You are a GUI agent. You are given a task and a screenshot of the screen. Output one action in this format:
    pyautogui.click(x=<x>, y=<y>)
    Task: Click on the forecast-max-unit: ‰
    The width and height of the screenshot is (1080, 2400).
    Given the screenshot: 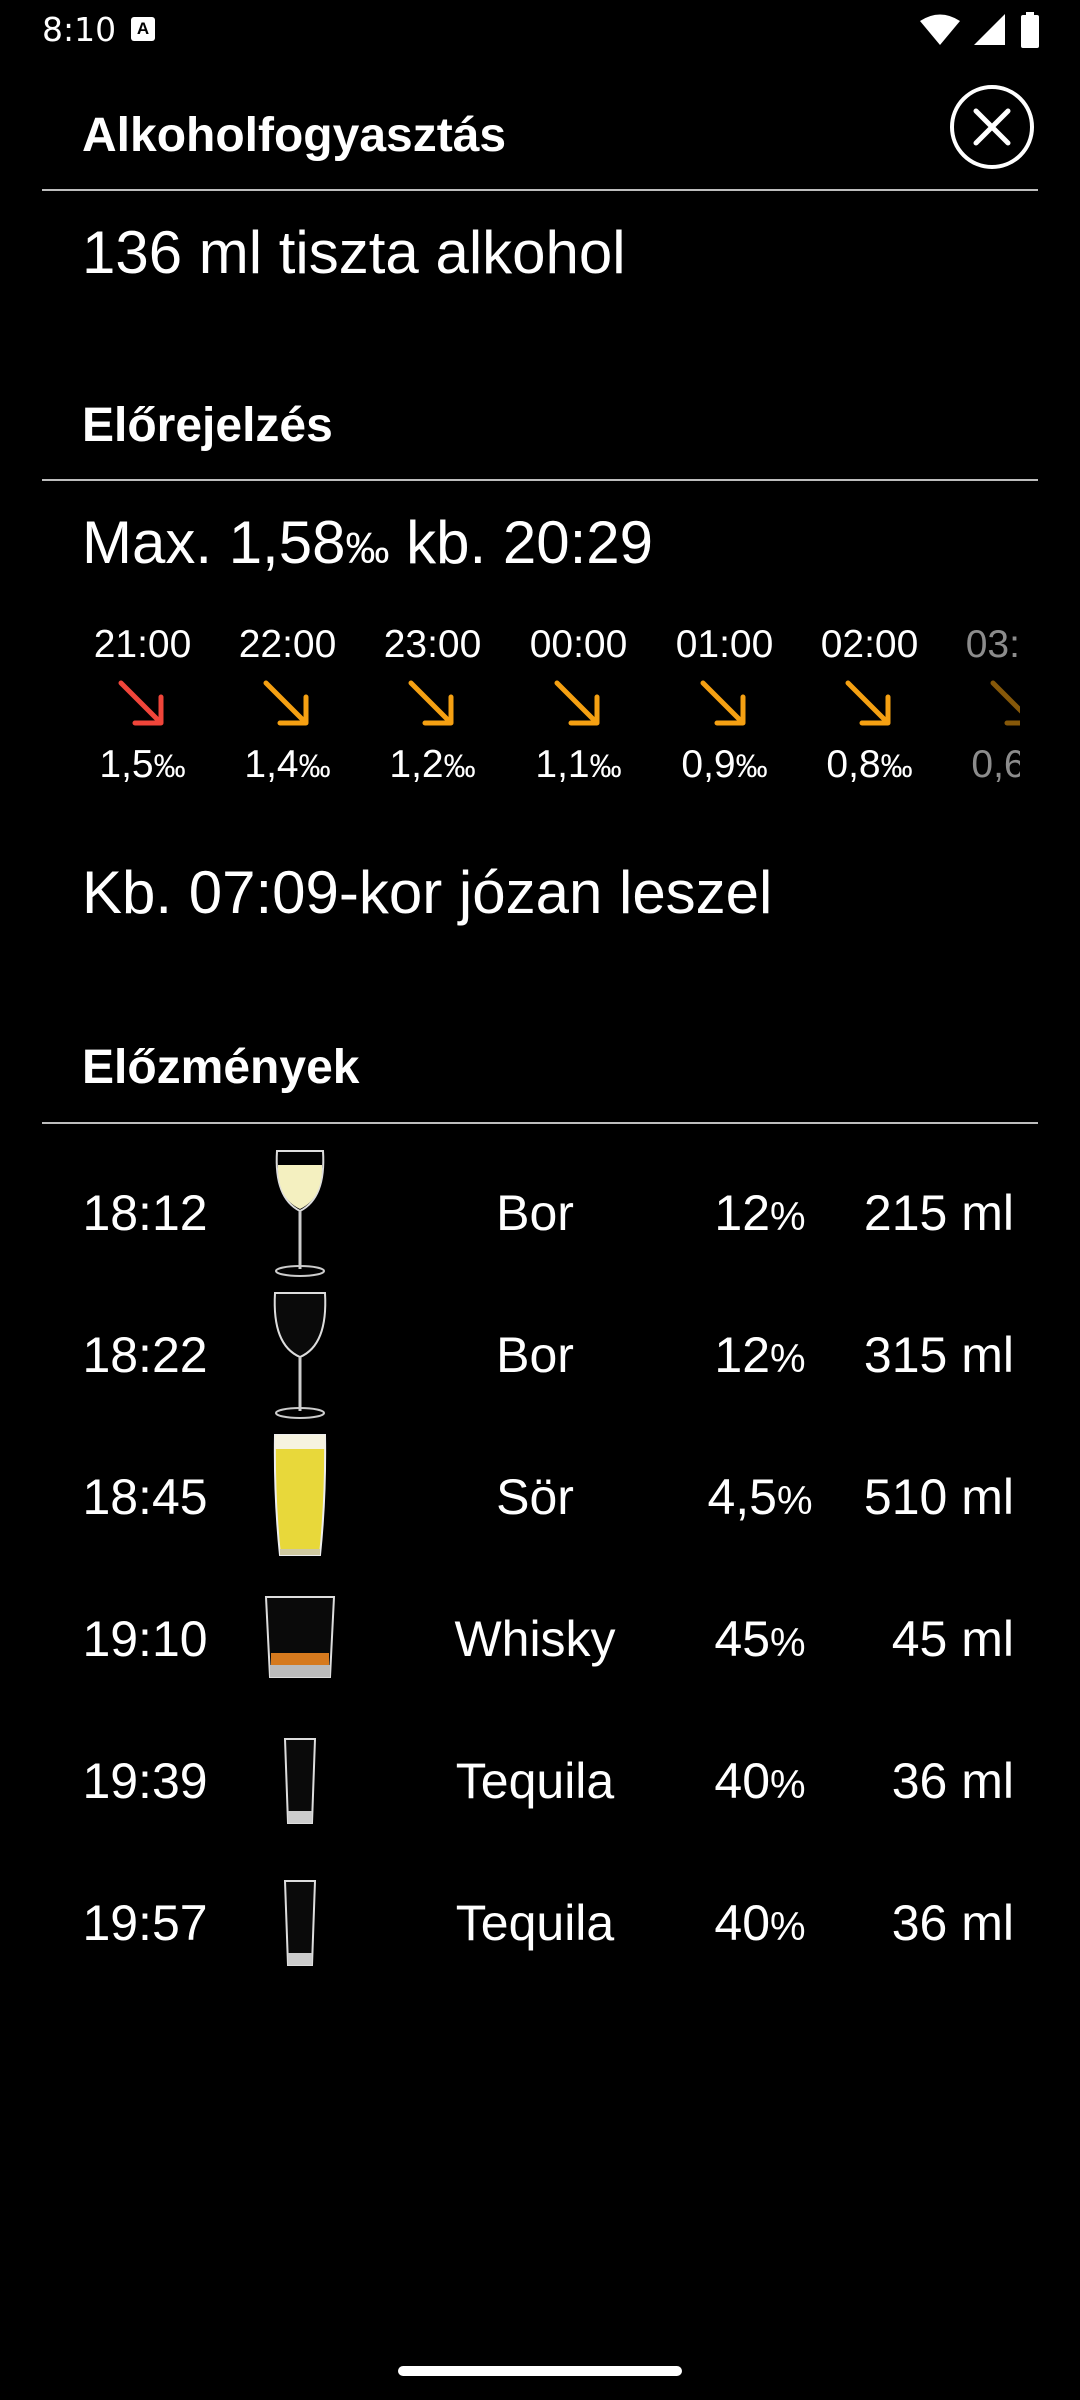 What is the action you would take?
    pyautogui.click(x=367, y=548)
    